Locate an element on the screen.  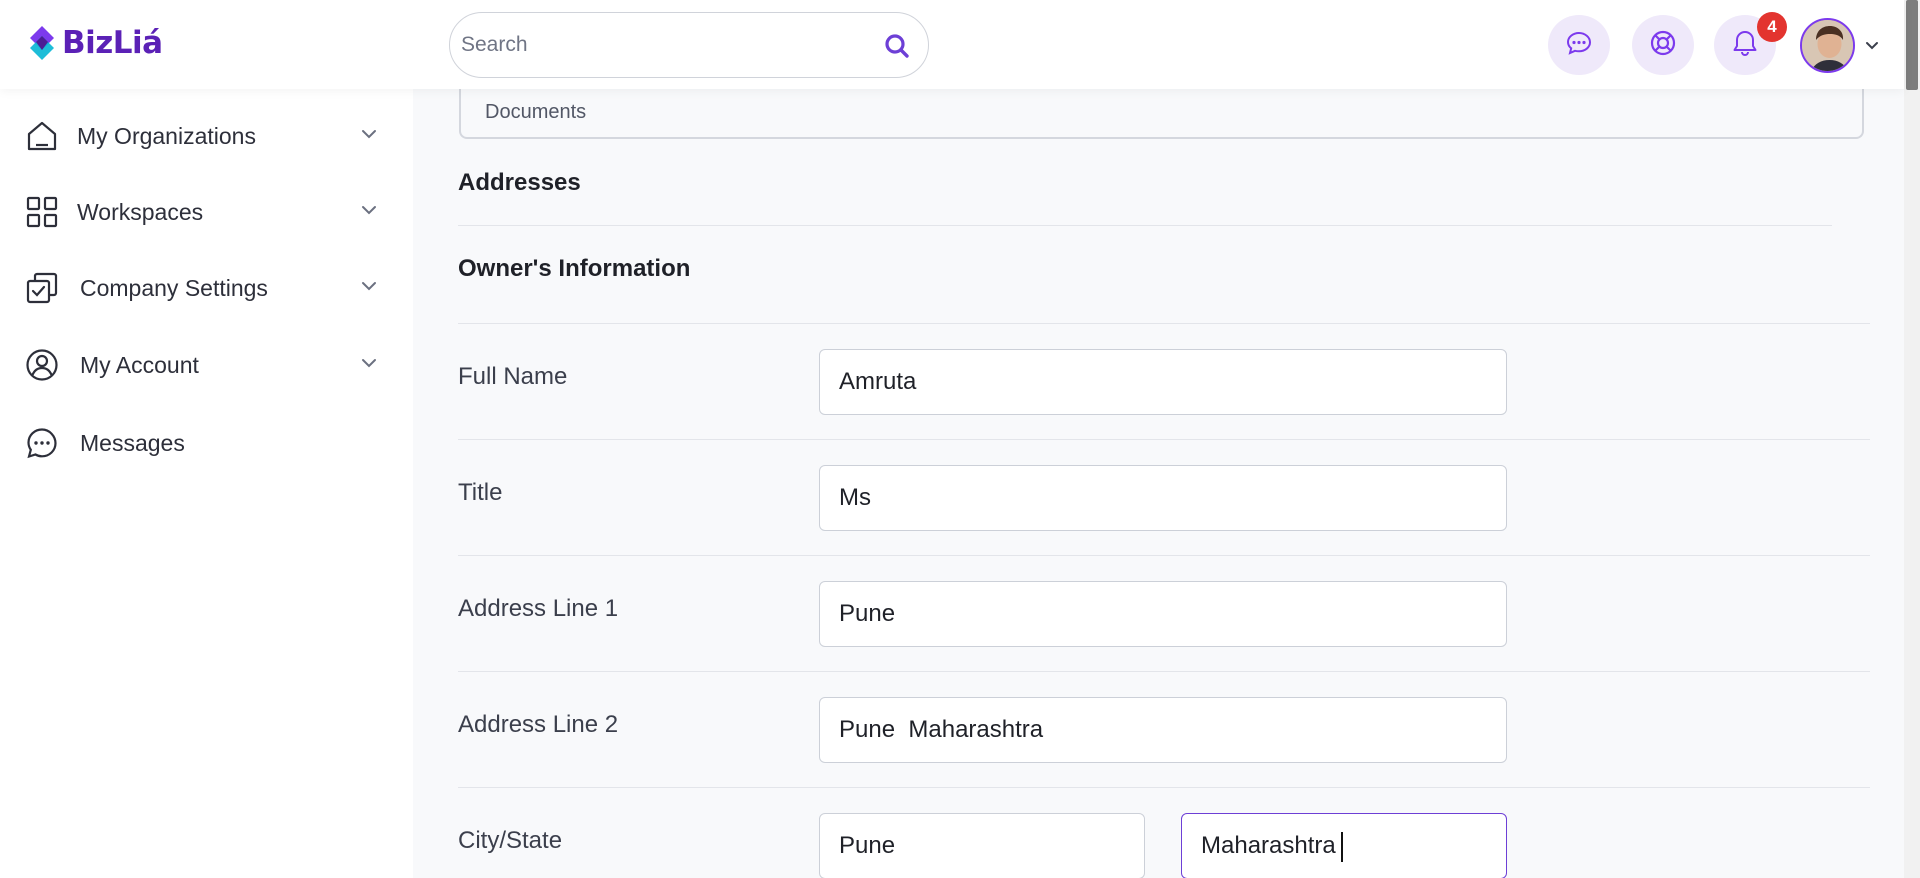
city-field is located at coordinates (982, 845).